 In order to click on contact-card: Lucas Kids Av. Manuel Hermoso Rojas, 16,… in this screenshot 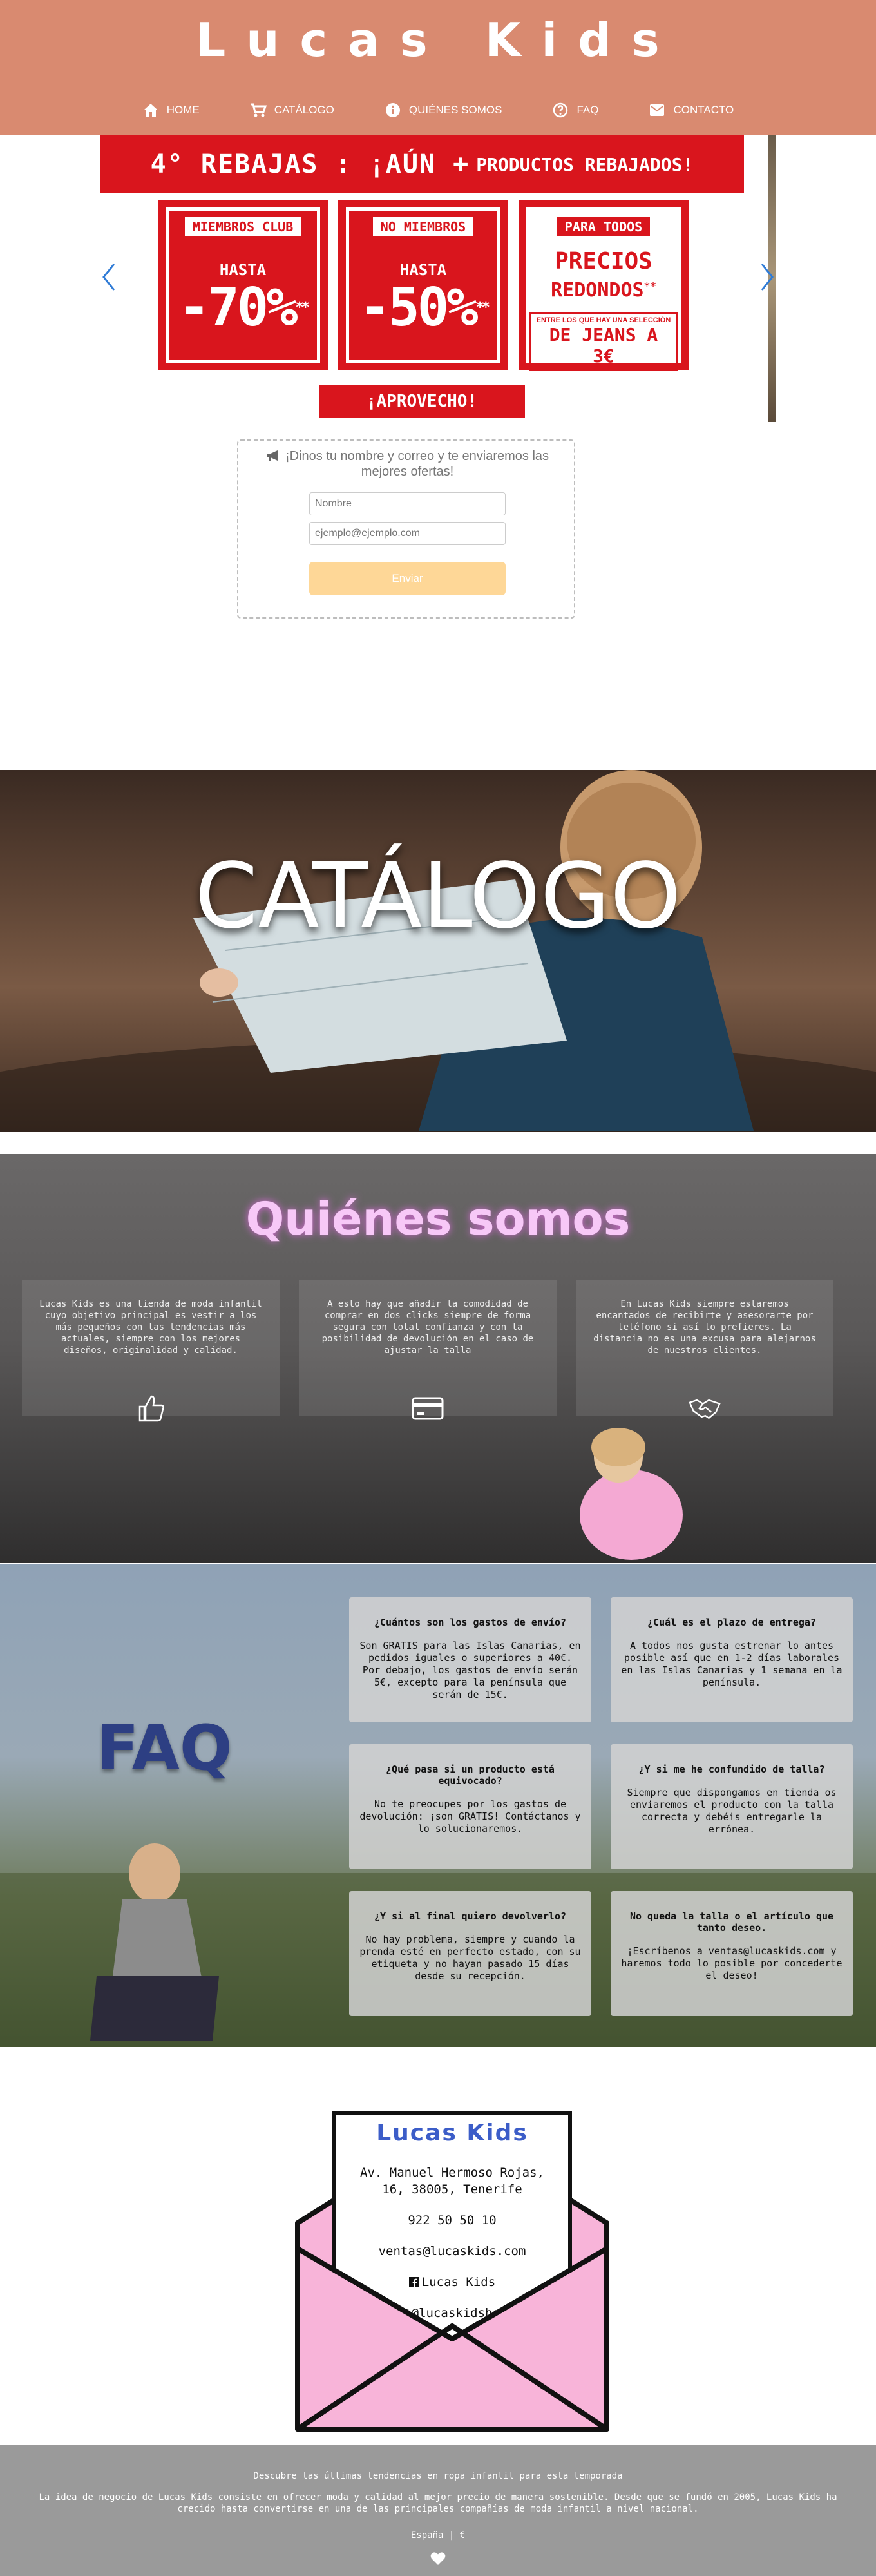, I will do `click(452, 2227)`.